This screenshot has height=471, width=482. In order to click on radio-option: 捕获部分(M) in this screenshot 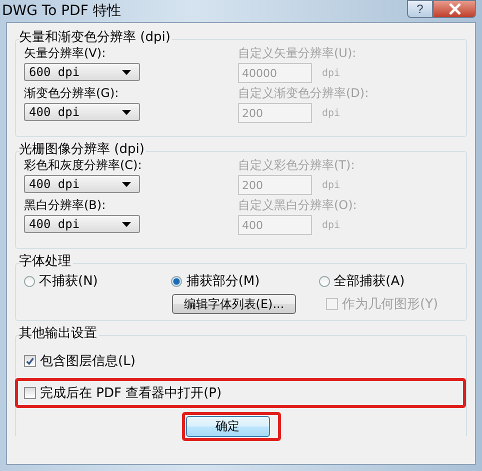, I will do `click(245, 281)`.